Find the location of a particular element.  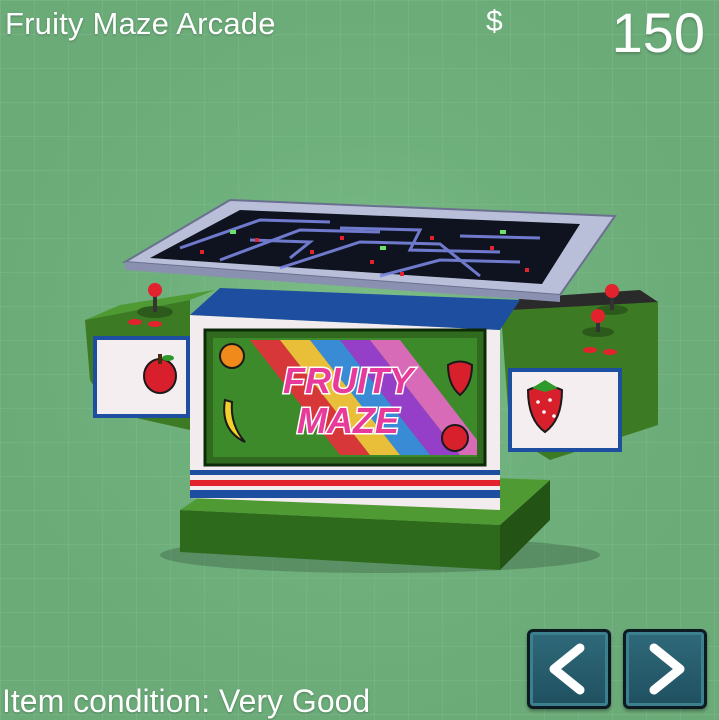

prev-item-button is located at coordinates (569, 669).